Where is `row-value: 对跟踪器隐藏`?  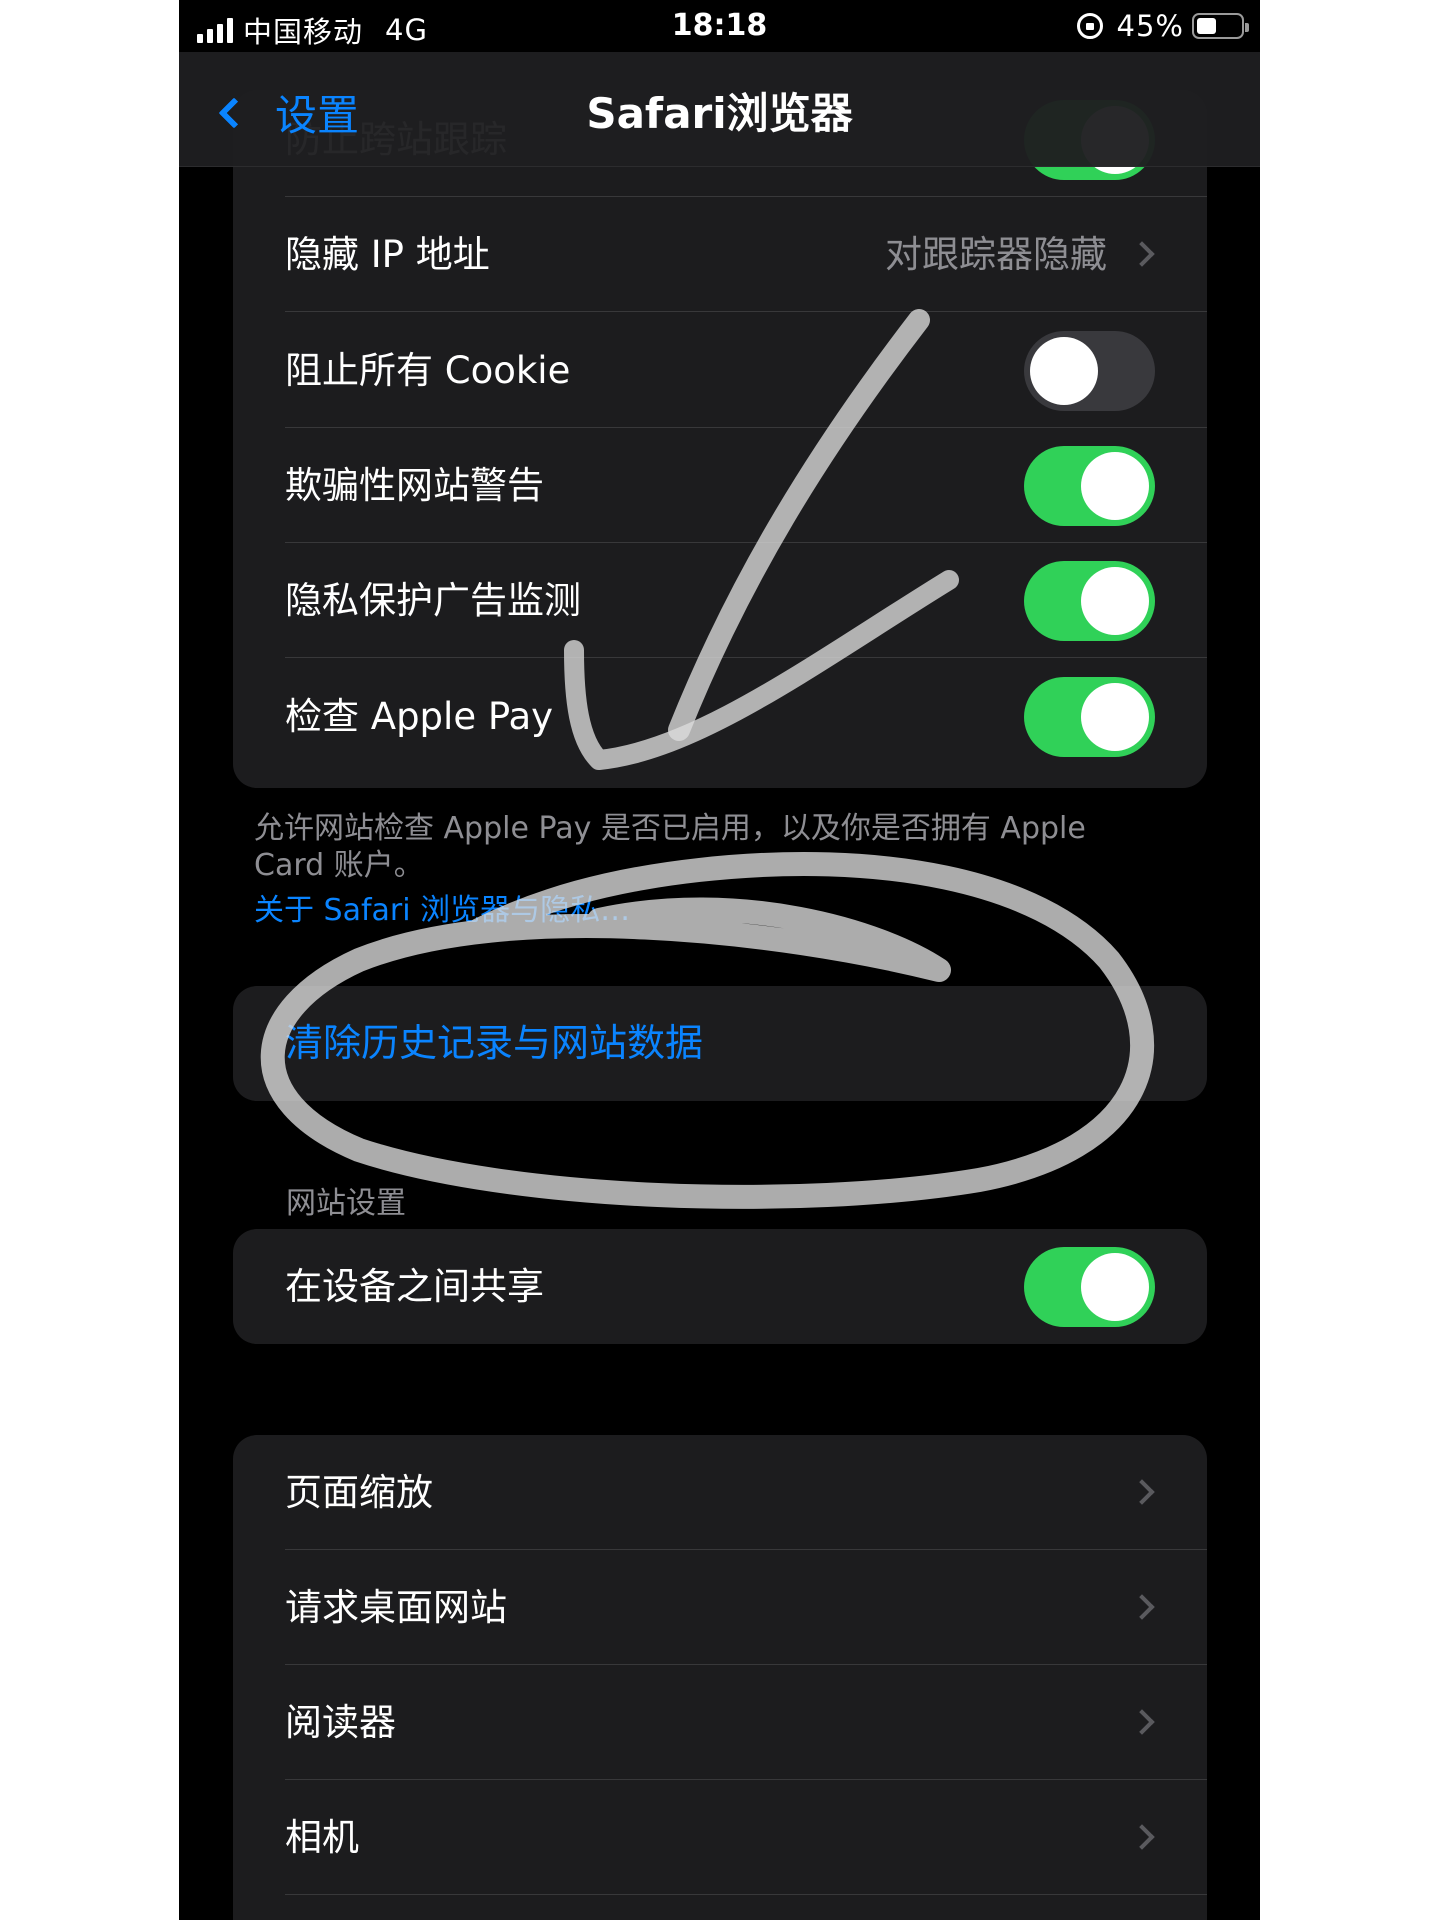
row-value: 对跟踪器隐藏 is located at coordinates (996, 254).